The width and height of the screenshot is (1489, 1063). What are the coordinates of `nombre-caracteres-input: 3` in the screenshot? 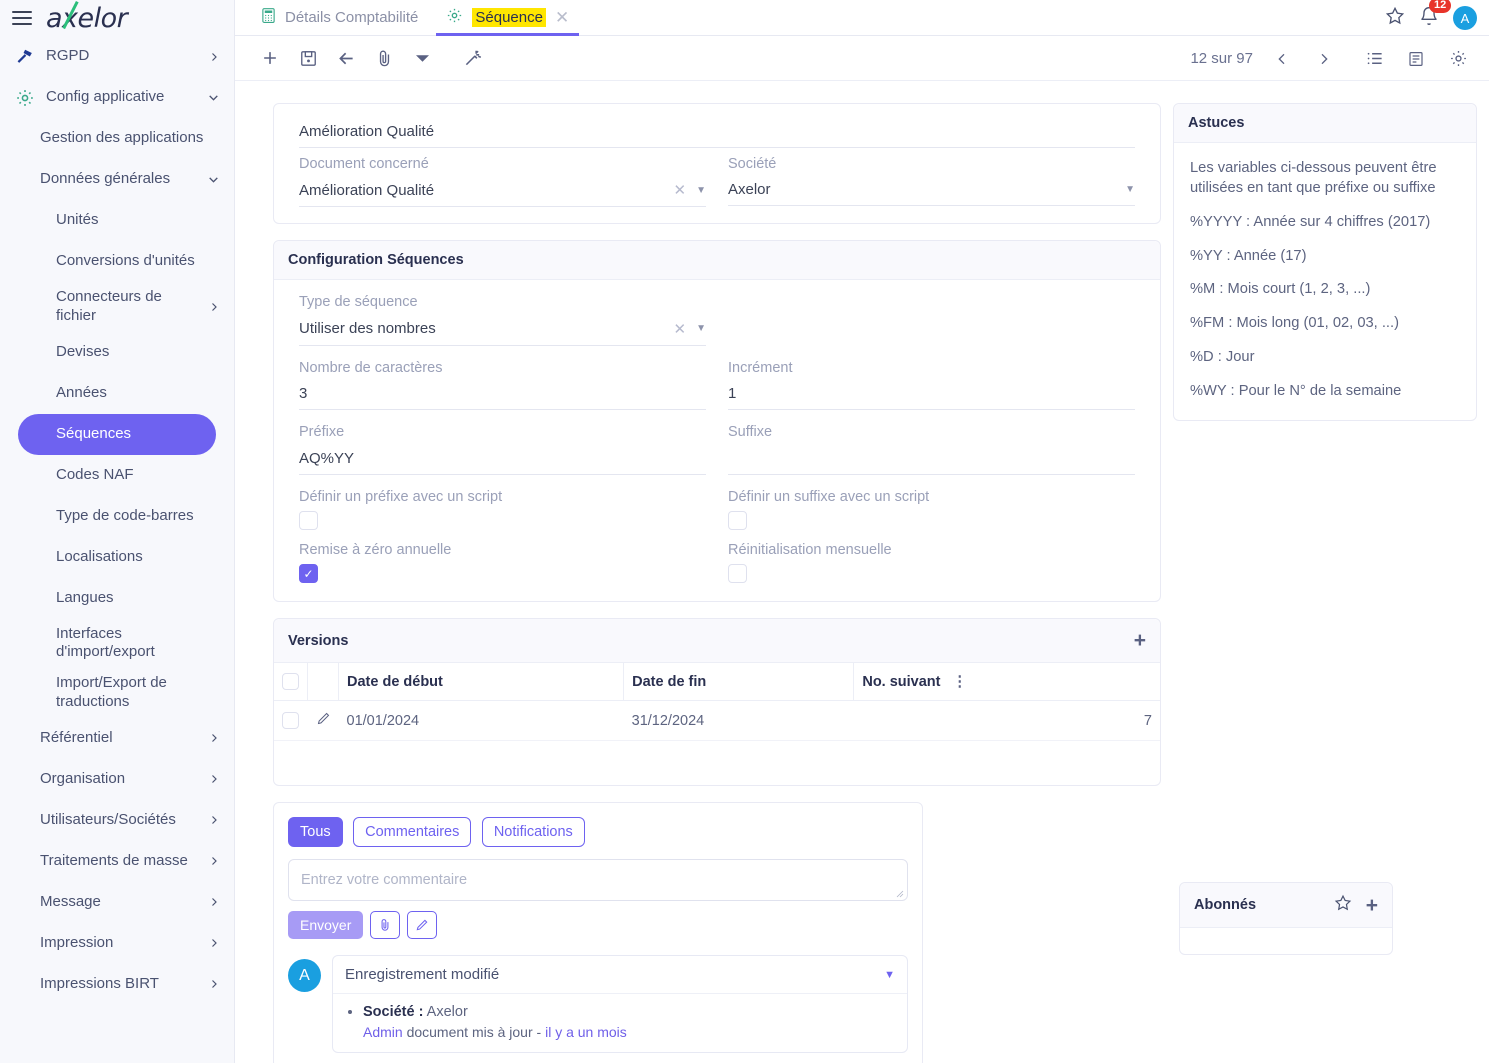 It's located at (502, 396).